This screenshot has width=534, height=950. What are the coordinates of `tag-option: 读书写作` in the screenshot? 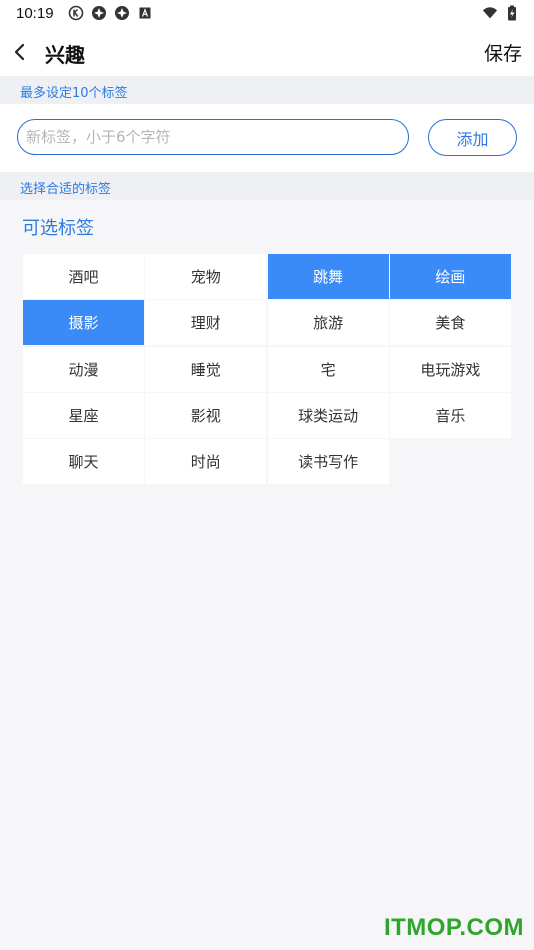 It's located at (328, 462).